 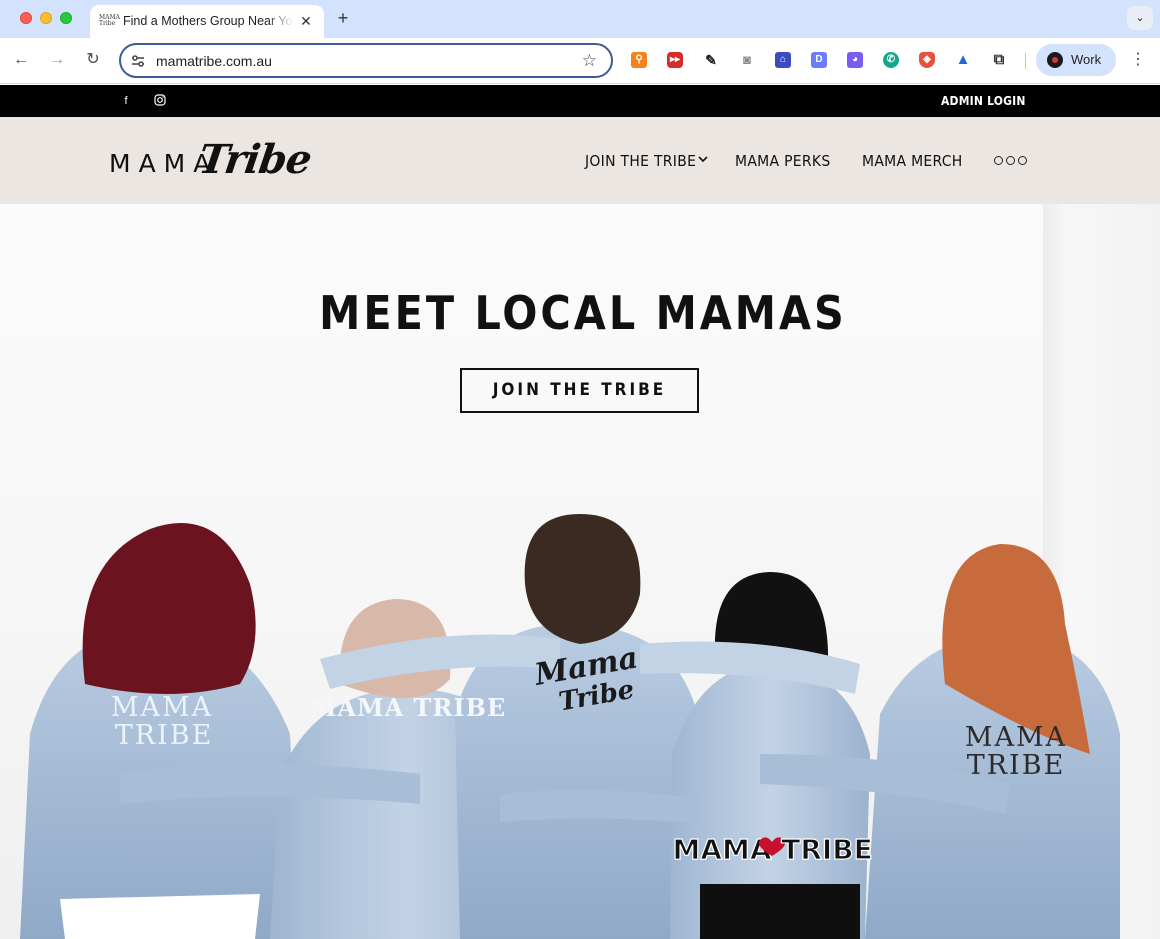 I want to click on tab-title: Find a Mothers Group Near You, so click(x=208, y=21).